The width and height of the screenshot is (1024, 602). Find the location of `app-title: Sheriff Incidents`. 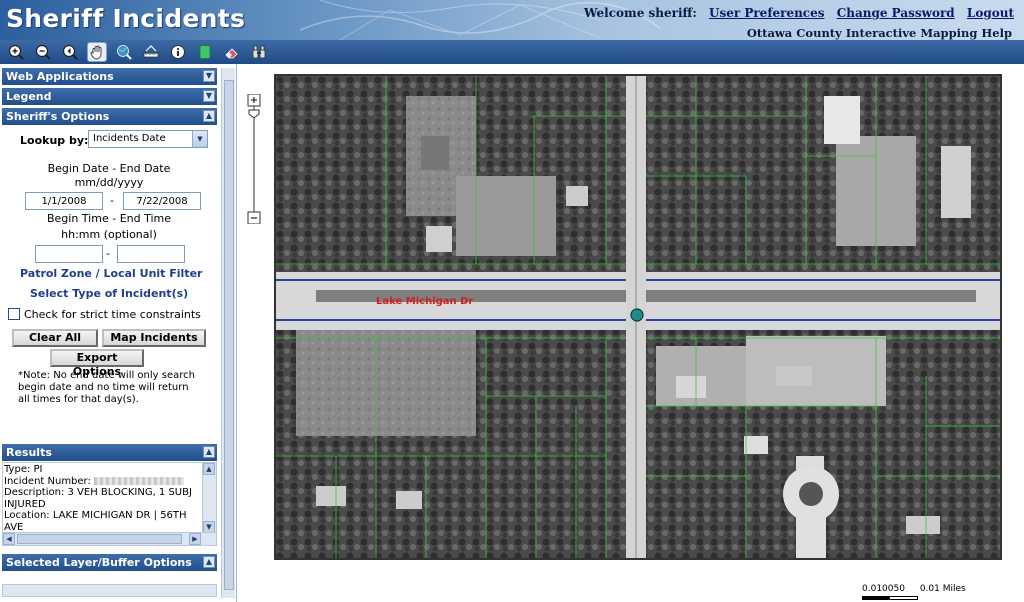

app-title: Sheriff Incidents is located at coordinates (126, 18).